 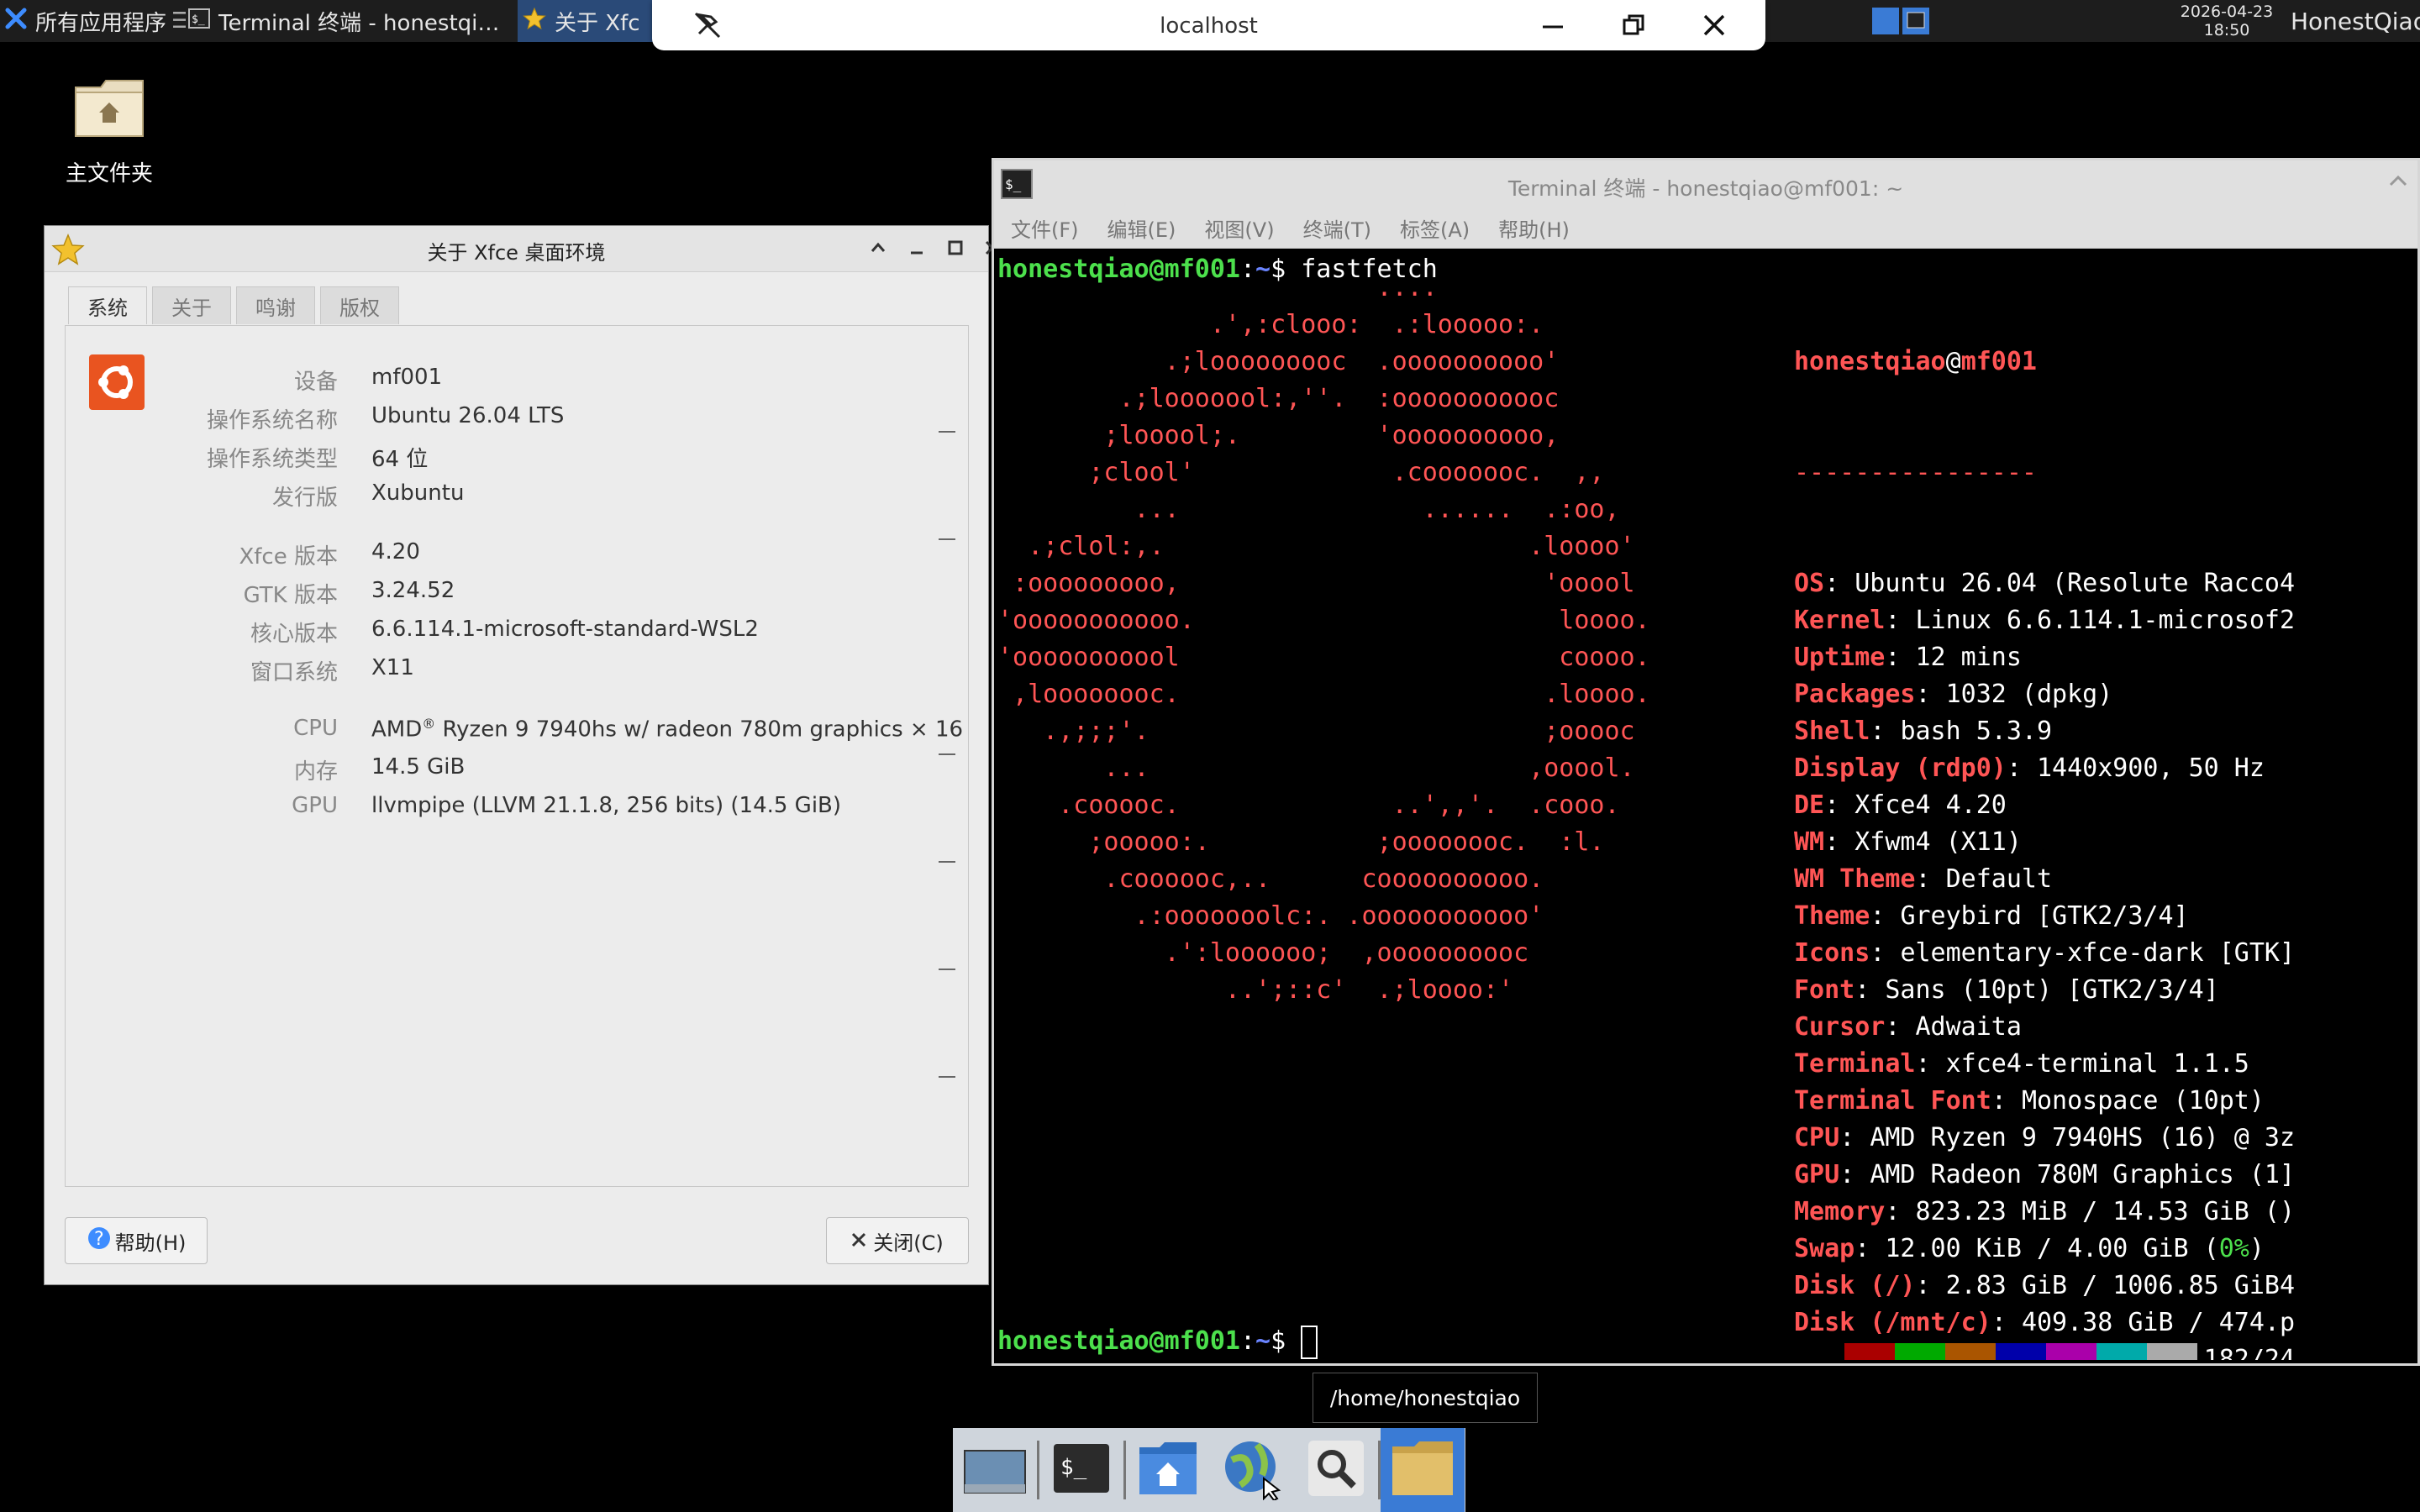 What do you see at coordinates (1976, 731) in the screenshot?
I see `fastfetch-value: bash 5.3.9` at bounding box center [1976, 731].